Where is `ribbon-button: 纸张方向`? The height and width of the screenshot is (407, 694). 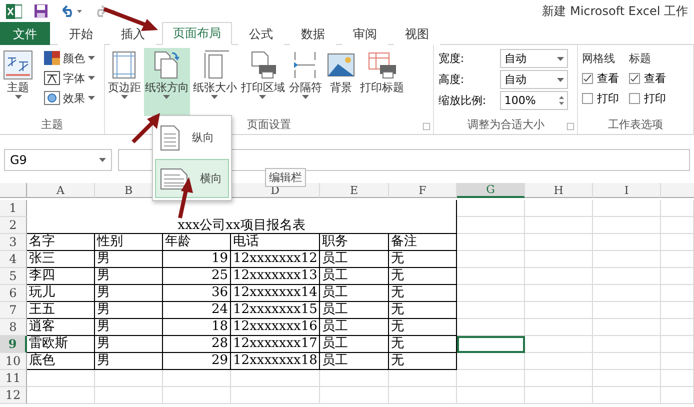 ribbon-button: 纸张方向 is located at coordinates (167, 82).